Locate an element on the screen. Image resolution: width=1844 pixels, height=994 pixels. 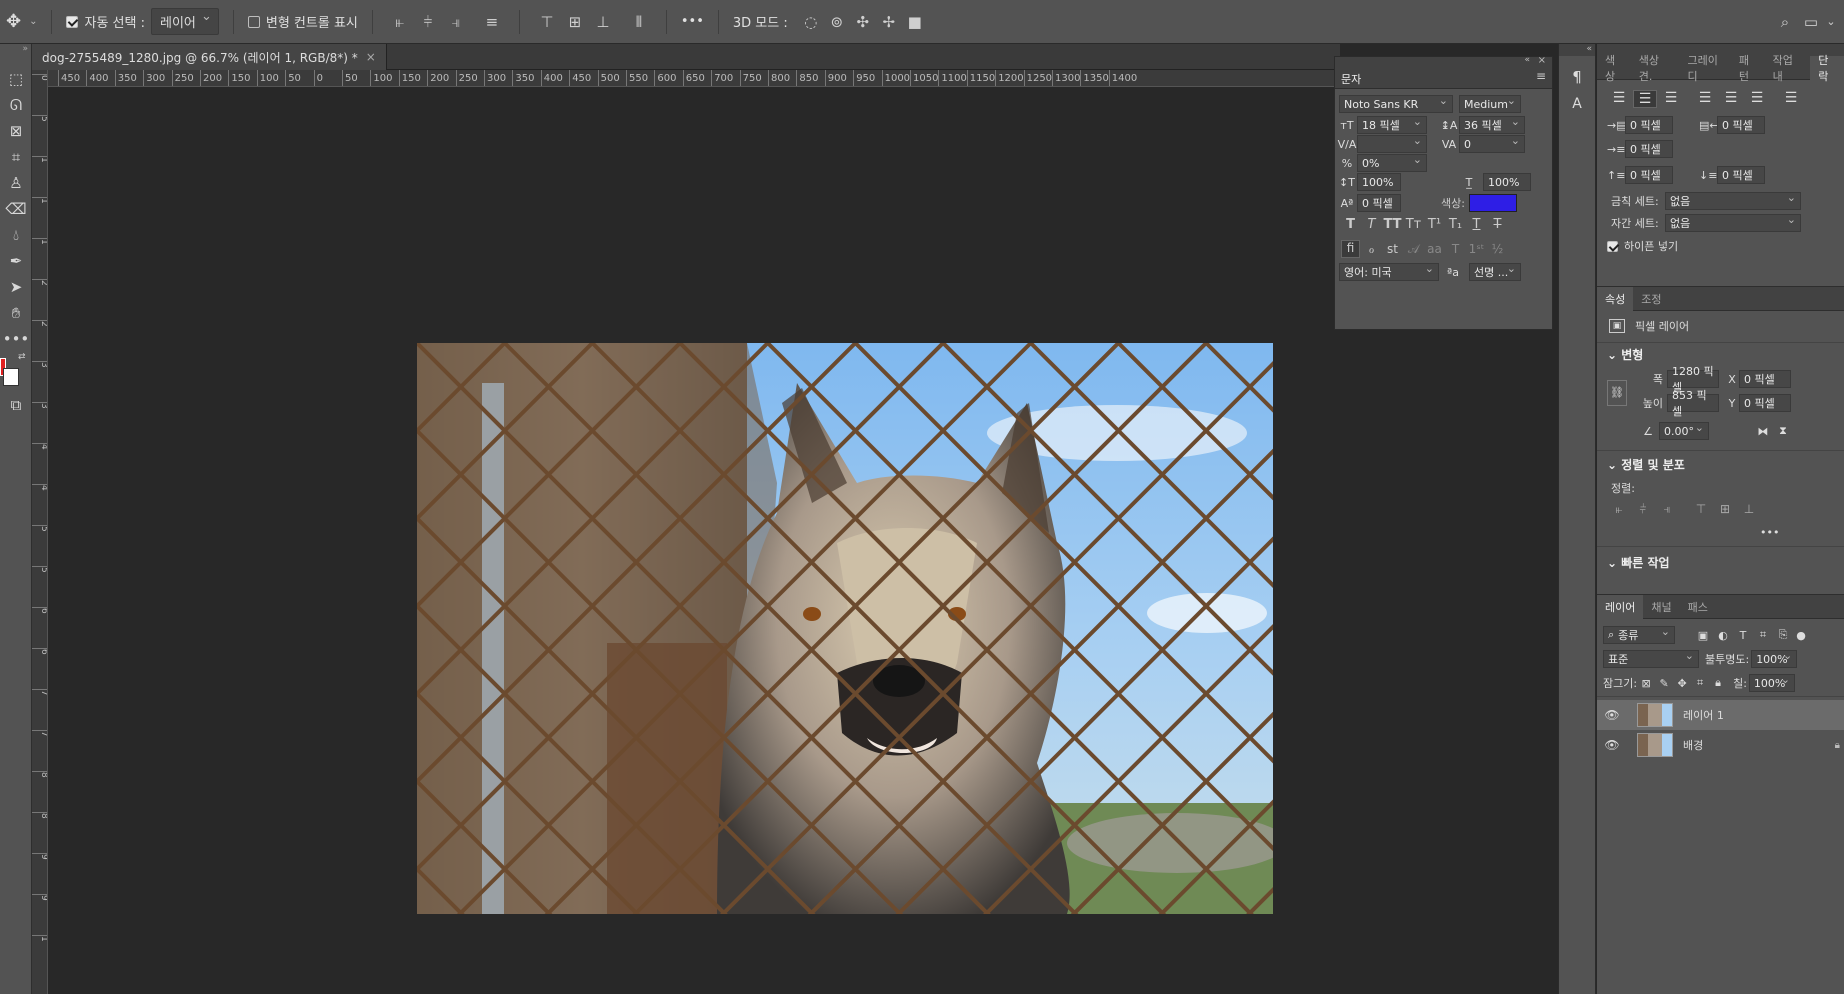
flip-vertical-icon: ⧗ is located at coordinates (1783, 431).